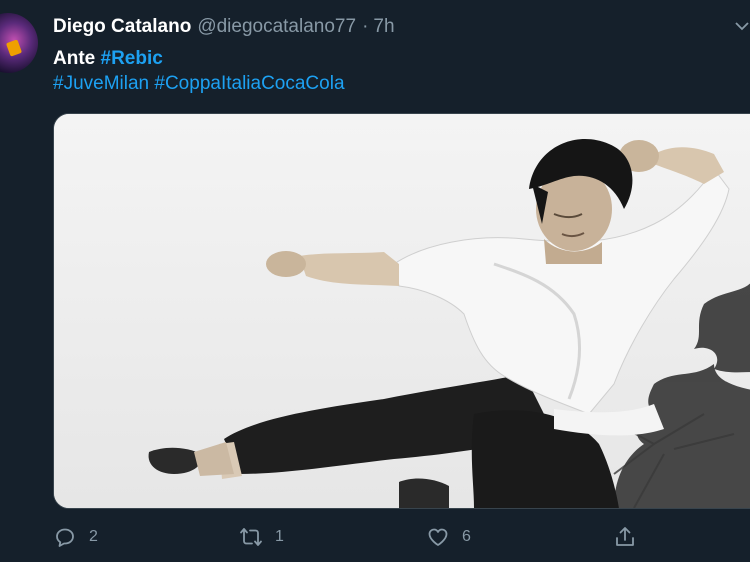 This screenshot has width=750, height=562. I want to click on reply-icon, so click(65, 537).